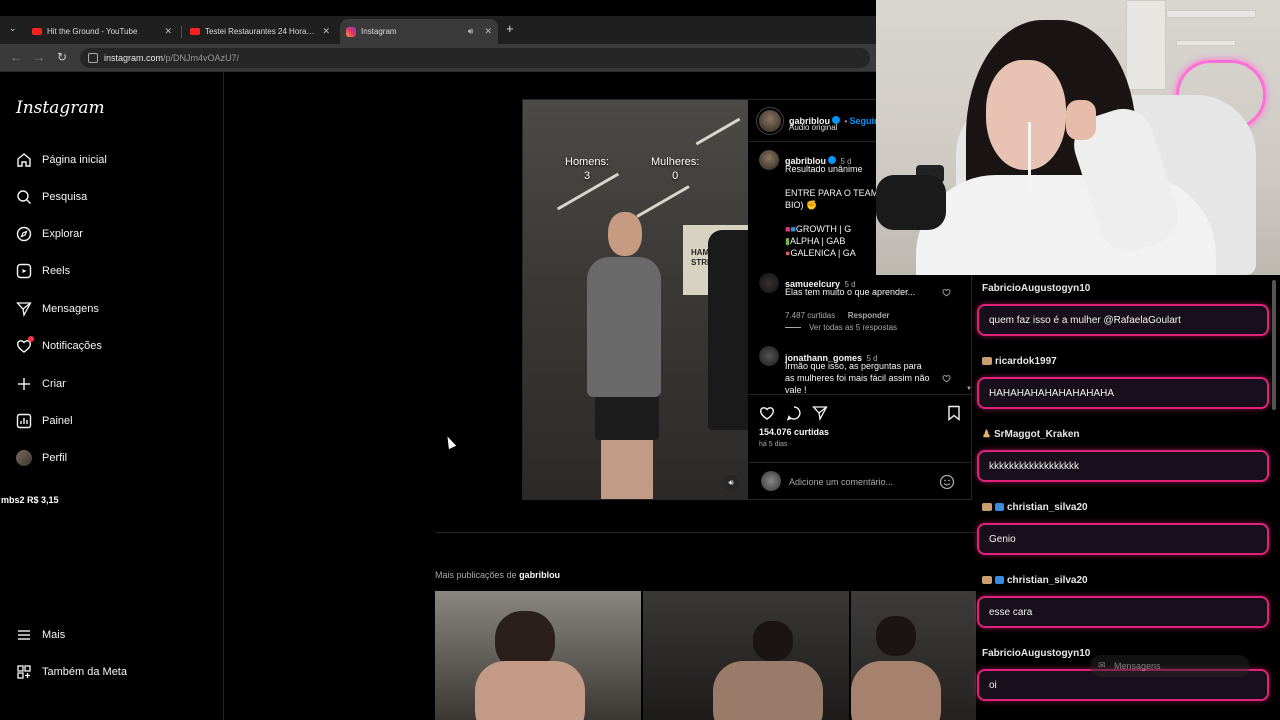 This screenshot has width=1280, height=720. What do you see at coordinates (419, 31) in the screenshot?
I see `tab-instagram: Instagram 🔊︎ ✕` at bounding box center [419, 31].